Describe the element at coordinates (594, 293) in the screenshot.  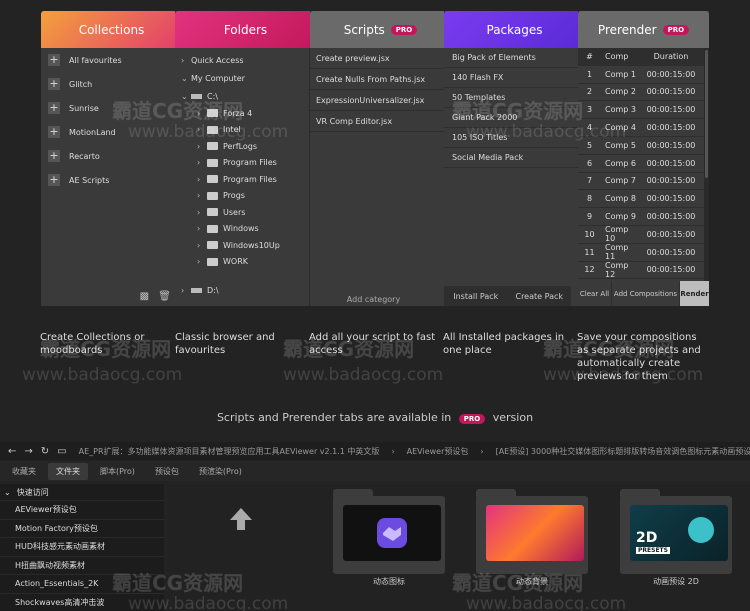
I see `clear-all-button: Clear All` at that location.